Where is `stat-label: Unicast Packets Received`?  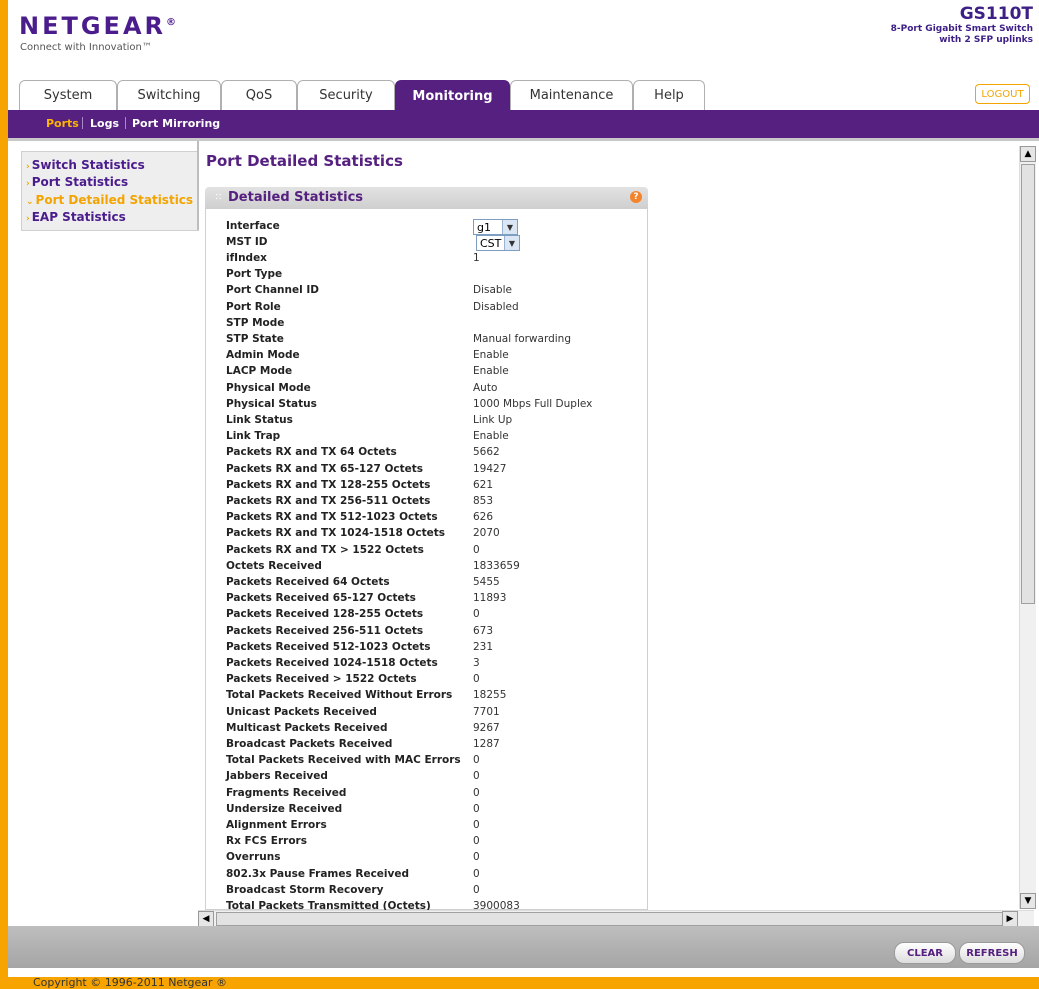
stat-label: Unicast Packets Received is located at coordinates (301, 711).